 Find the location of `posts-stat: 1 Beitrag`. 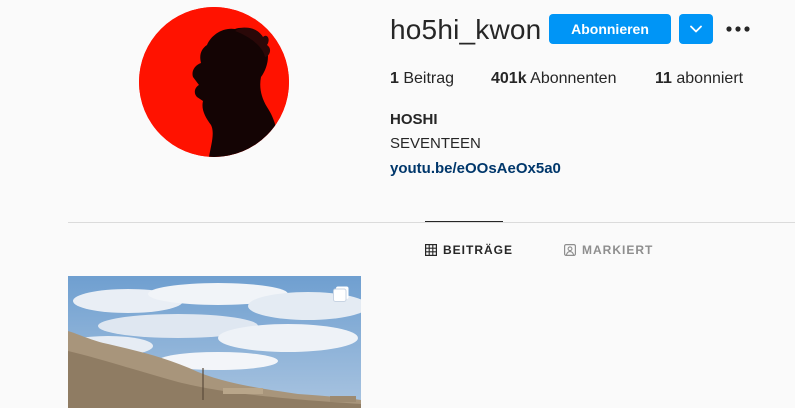

posts-stat: 1 Beitrag is located at coordinates (422, 79).